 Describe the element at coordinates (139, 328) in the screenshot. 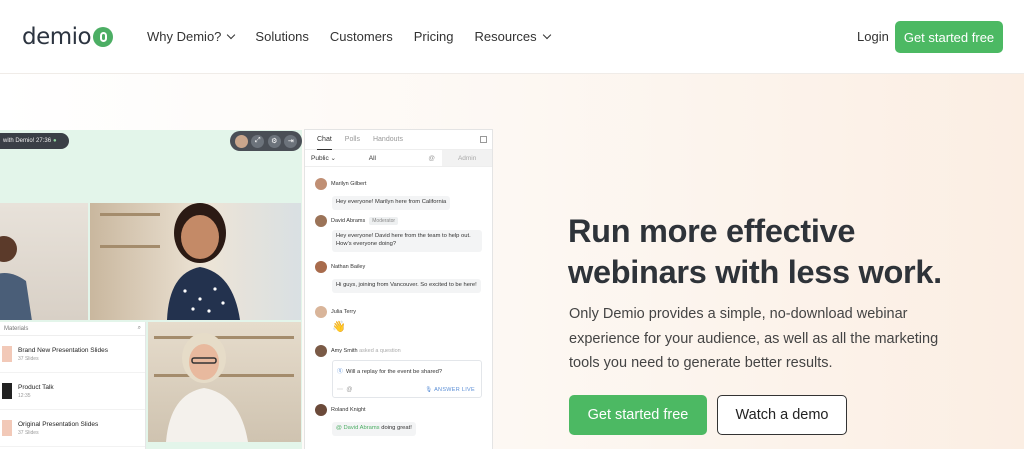

I see `search-icon: ⌕` at that location.